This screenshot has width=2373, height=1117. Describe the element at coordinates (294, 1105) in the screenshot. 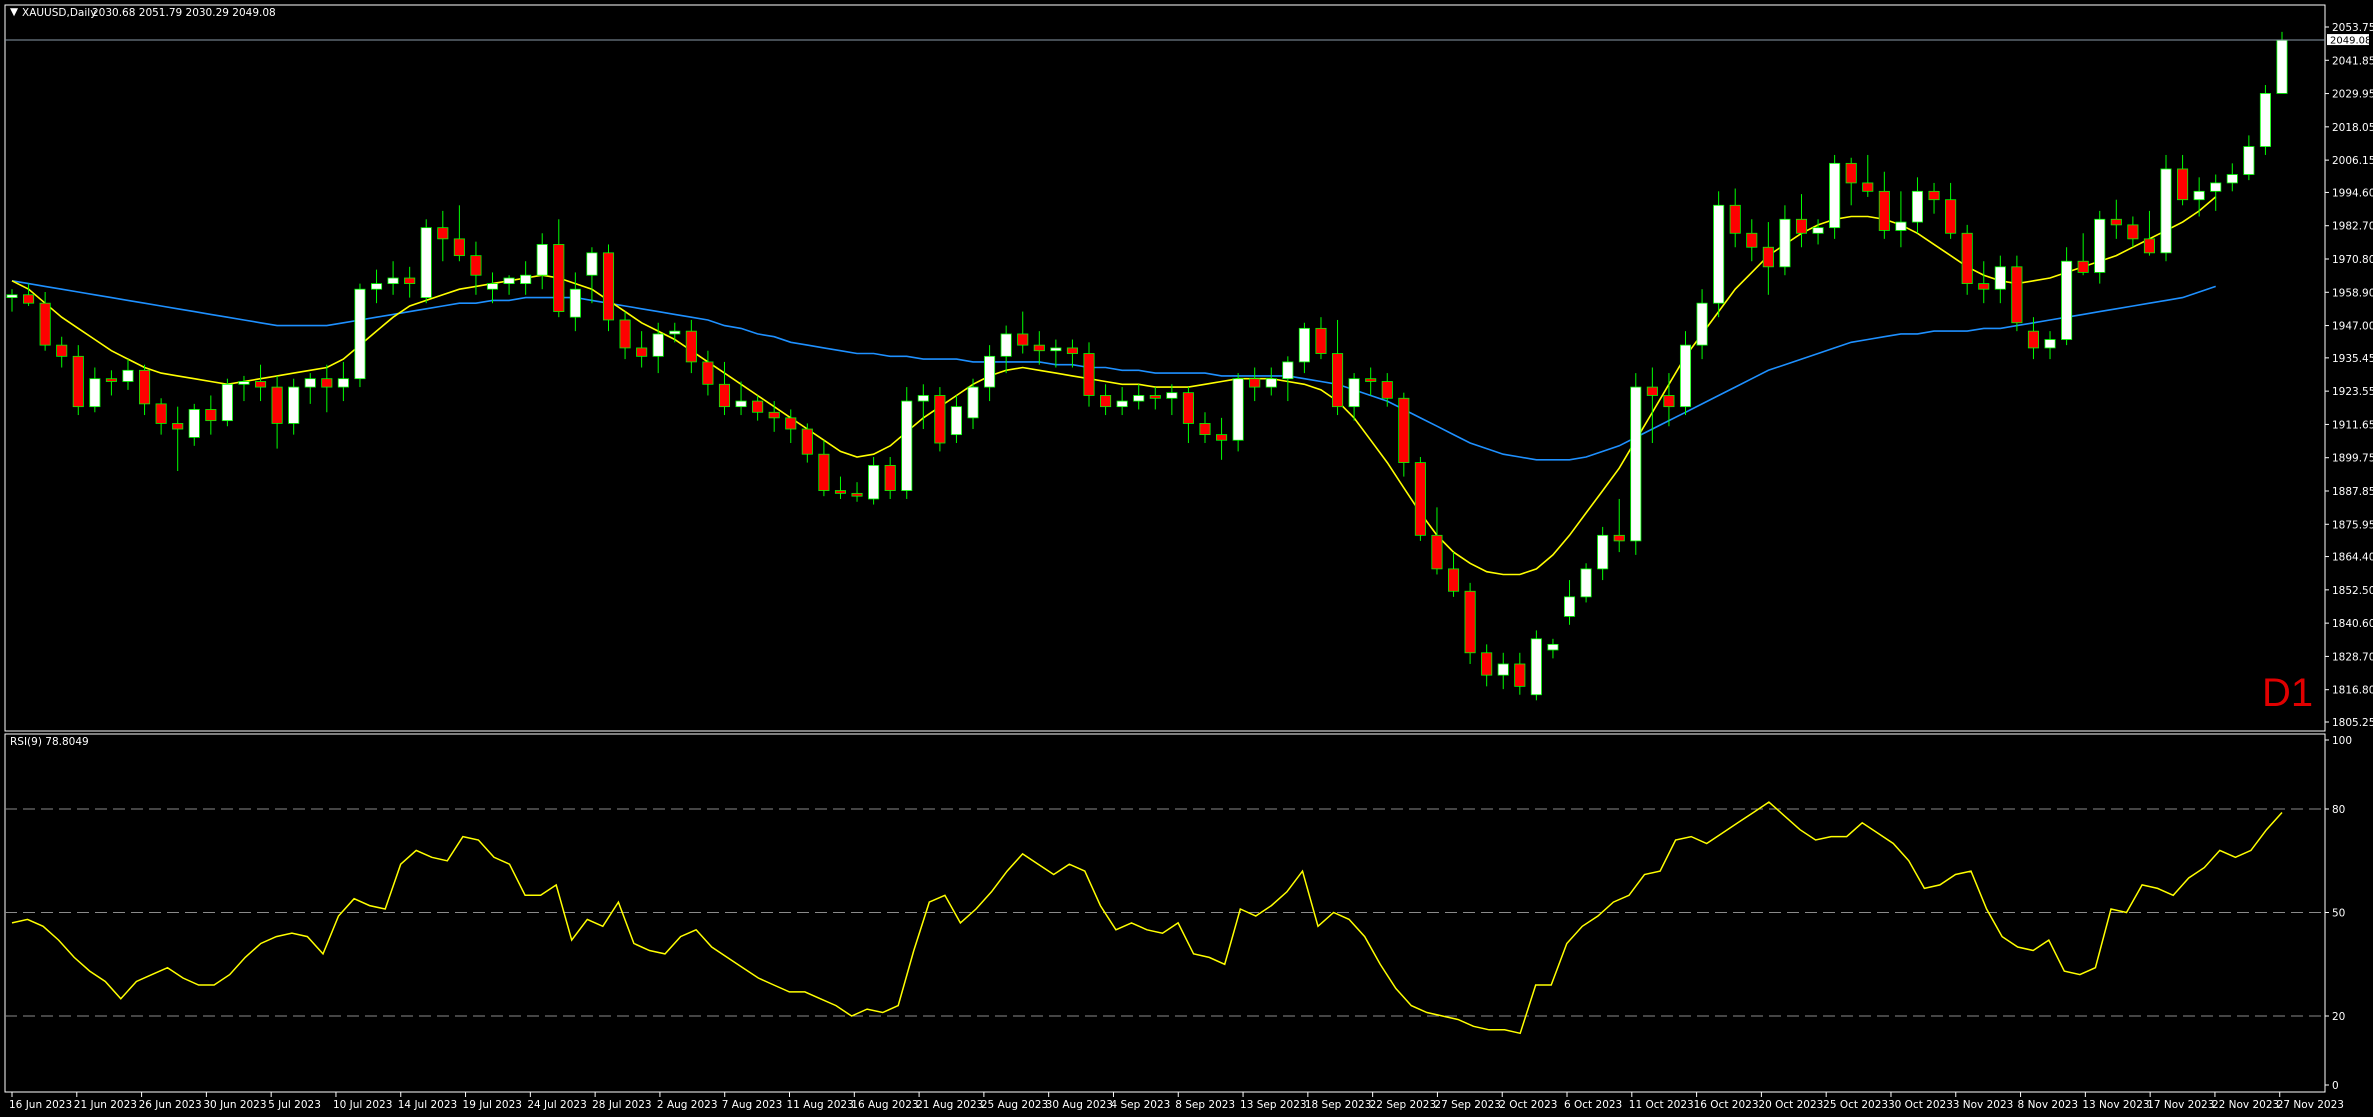

I see `date-tick-label: 5 Jul 2023` at that location.